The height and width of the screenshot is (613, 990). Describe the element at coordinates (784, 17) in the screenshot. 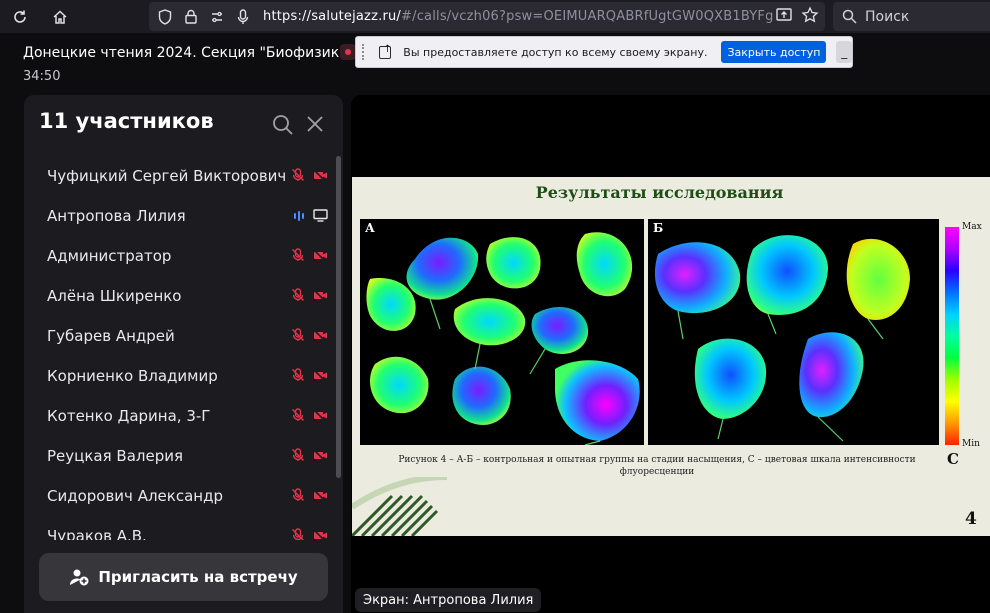

I see `screen-share-indicator-icon` at that location.